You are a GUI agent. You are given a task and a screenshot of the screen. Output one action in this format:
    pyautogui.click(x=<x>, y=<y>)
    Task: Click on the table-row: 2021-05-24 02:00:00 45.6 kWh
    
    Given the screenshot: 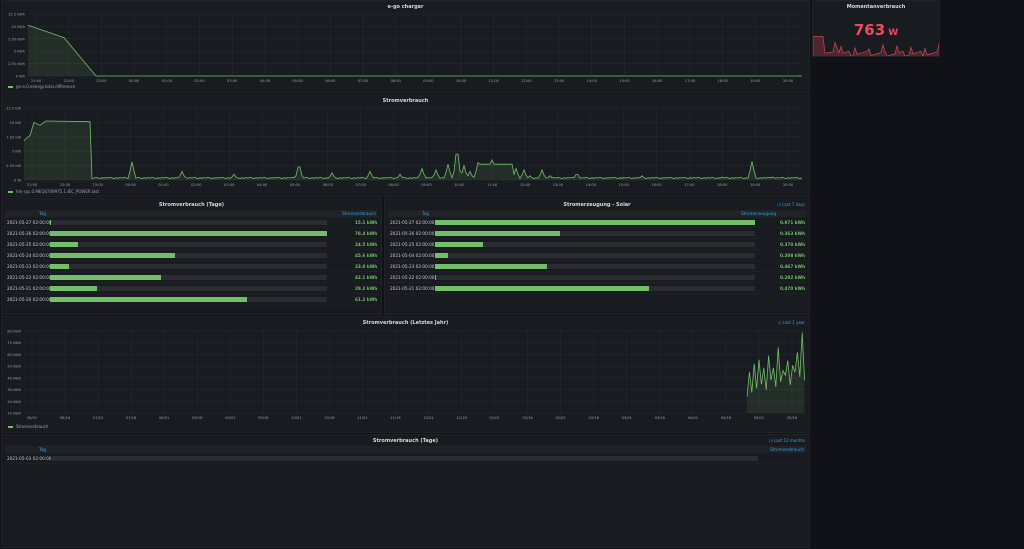 What is the action you would take?
    pyautogui.click(x=191, y=256)
    